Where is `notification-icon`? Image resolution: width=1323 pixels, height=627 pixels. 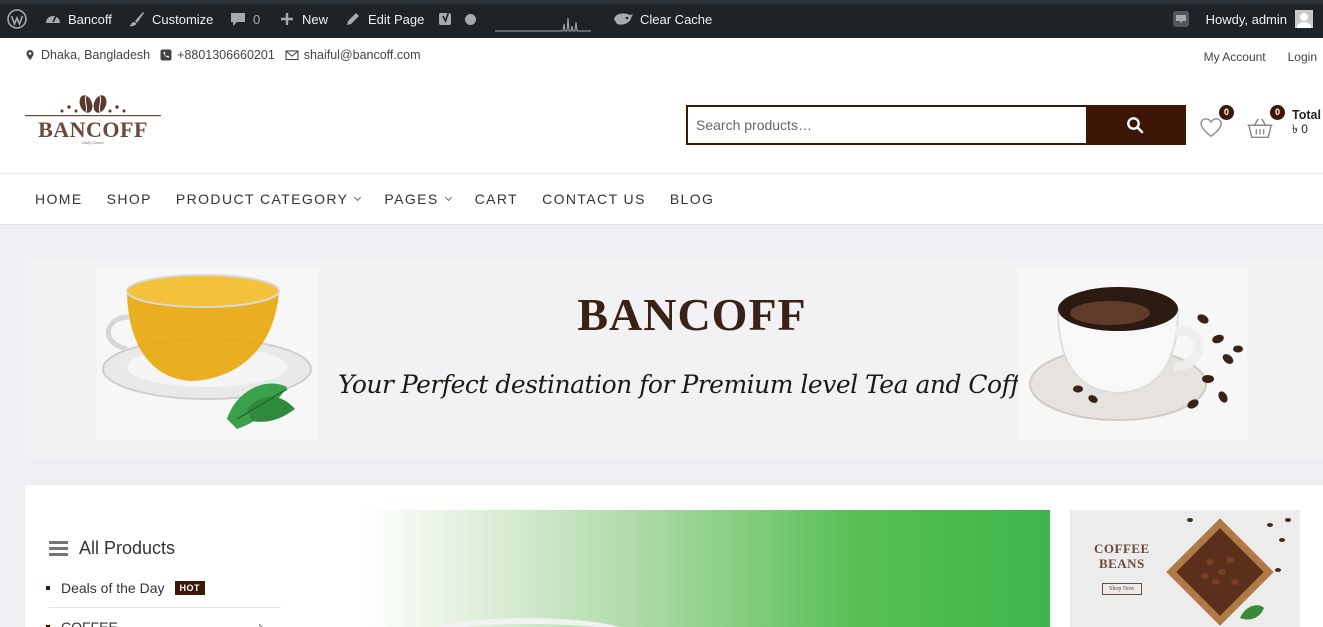 notification-icon is located at coordinates (1181, 19).